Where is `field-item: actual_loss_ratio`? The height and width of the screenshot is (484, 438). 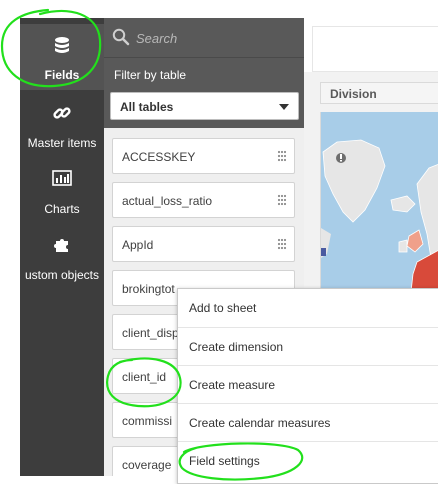
field-item: actual_loss_ratio is located at coordinates (203, 200).